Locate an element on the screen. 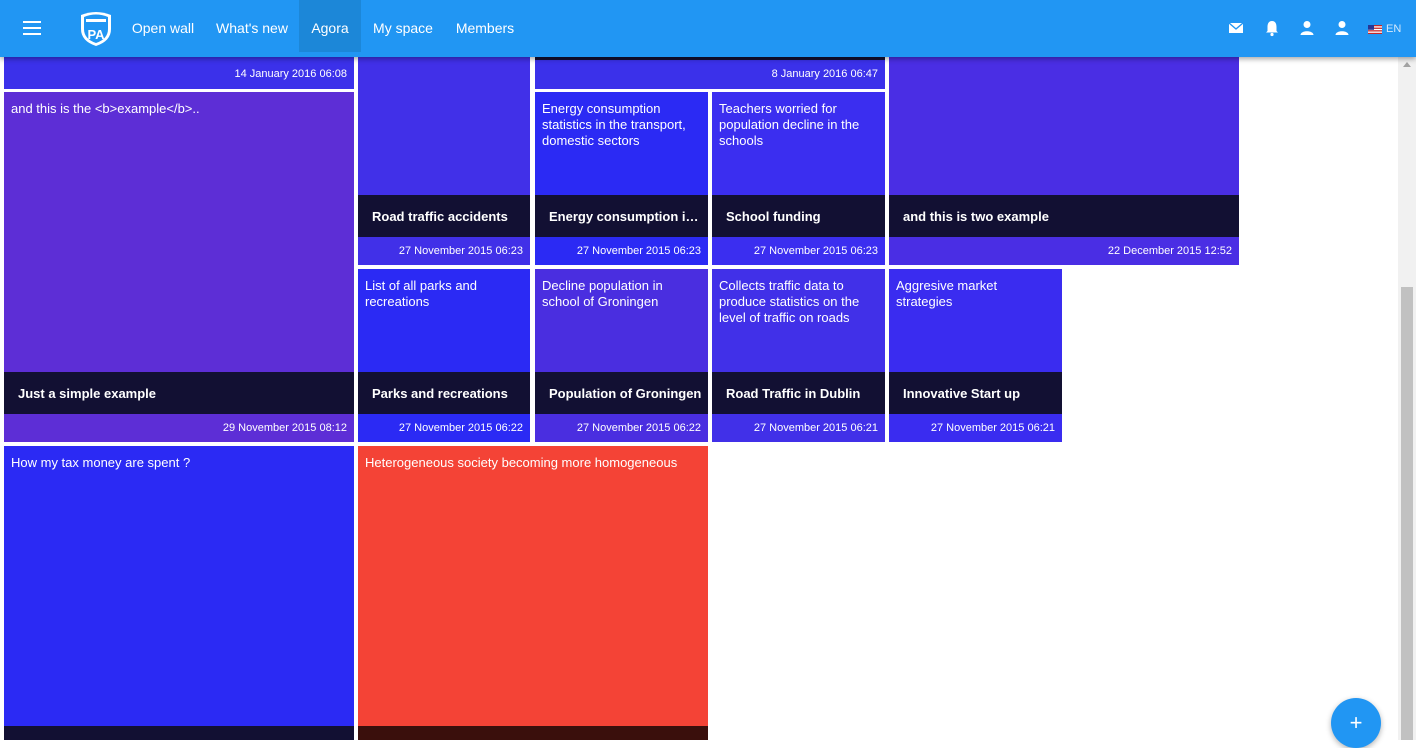  us-flag-icon is located at coordinates (1375, 29).